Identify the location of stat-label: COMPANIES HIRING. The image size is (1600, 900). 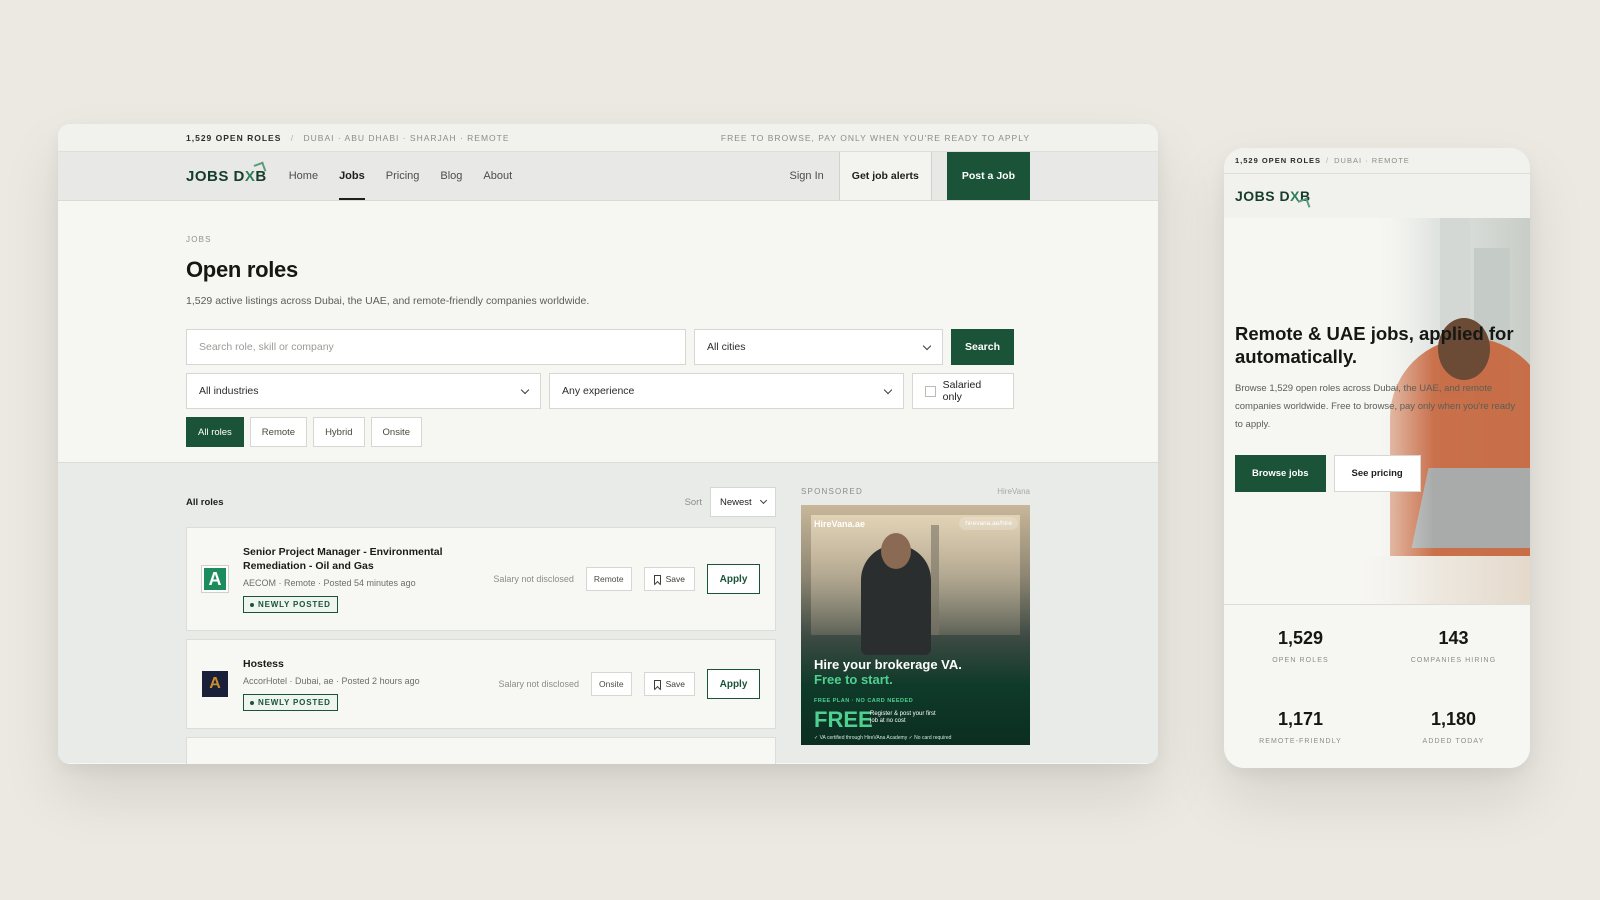
(1453, 660).